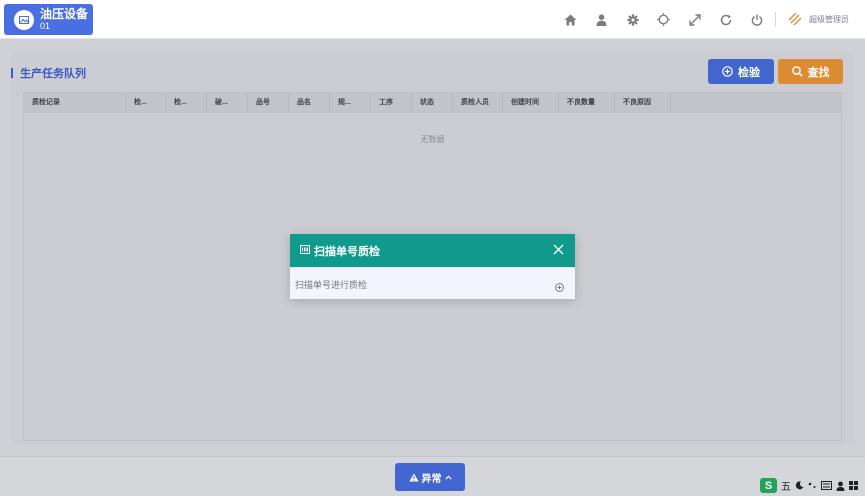 Image resolution: width=865 pixels, height=496 pixels. What do you see at coordinates (812, 485) in the screenshot?
I see `punctuation-icon` at bounding box center [812, 485].